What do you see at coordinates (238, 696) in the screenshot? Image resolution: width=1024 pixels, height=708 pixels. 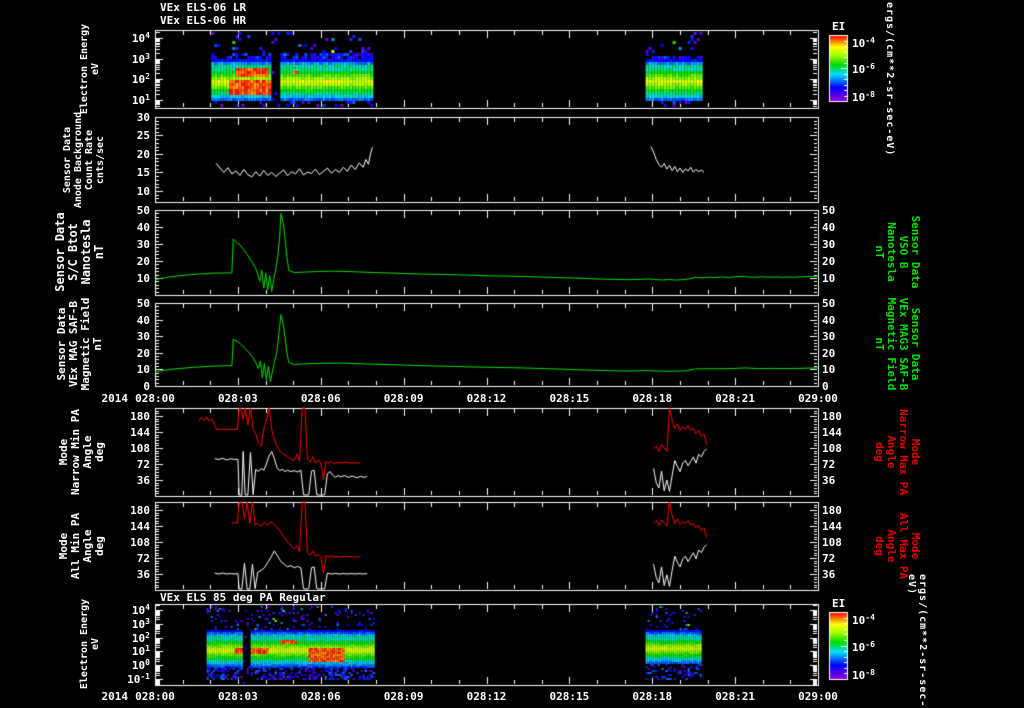 I see `xtick-row2-028:03: 028:03` at bounding box center [238, 696].